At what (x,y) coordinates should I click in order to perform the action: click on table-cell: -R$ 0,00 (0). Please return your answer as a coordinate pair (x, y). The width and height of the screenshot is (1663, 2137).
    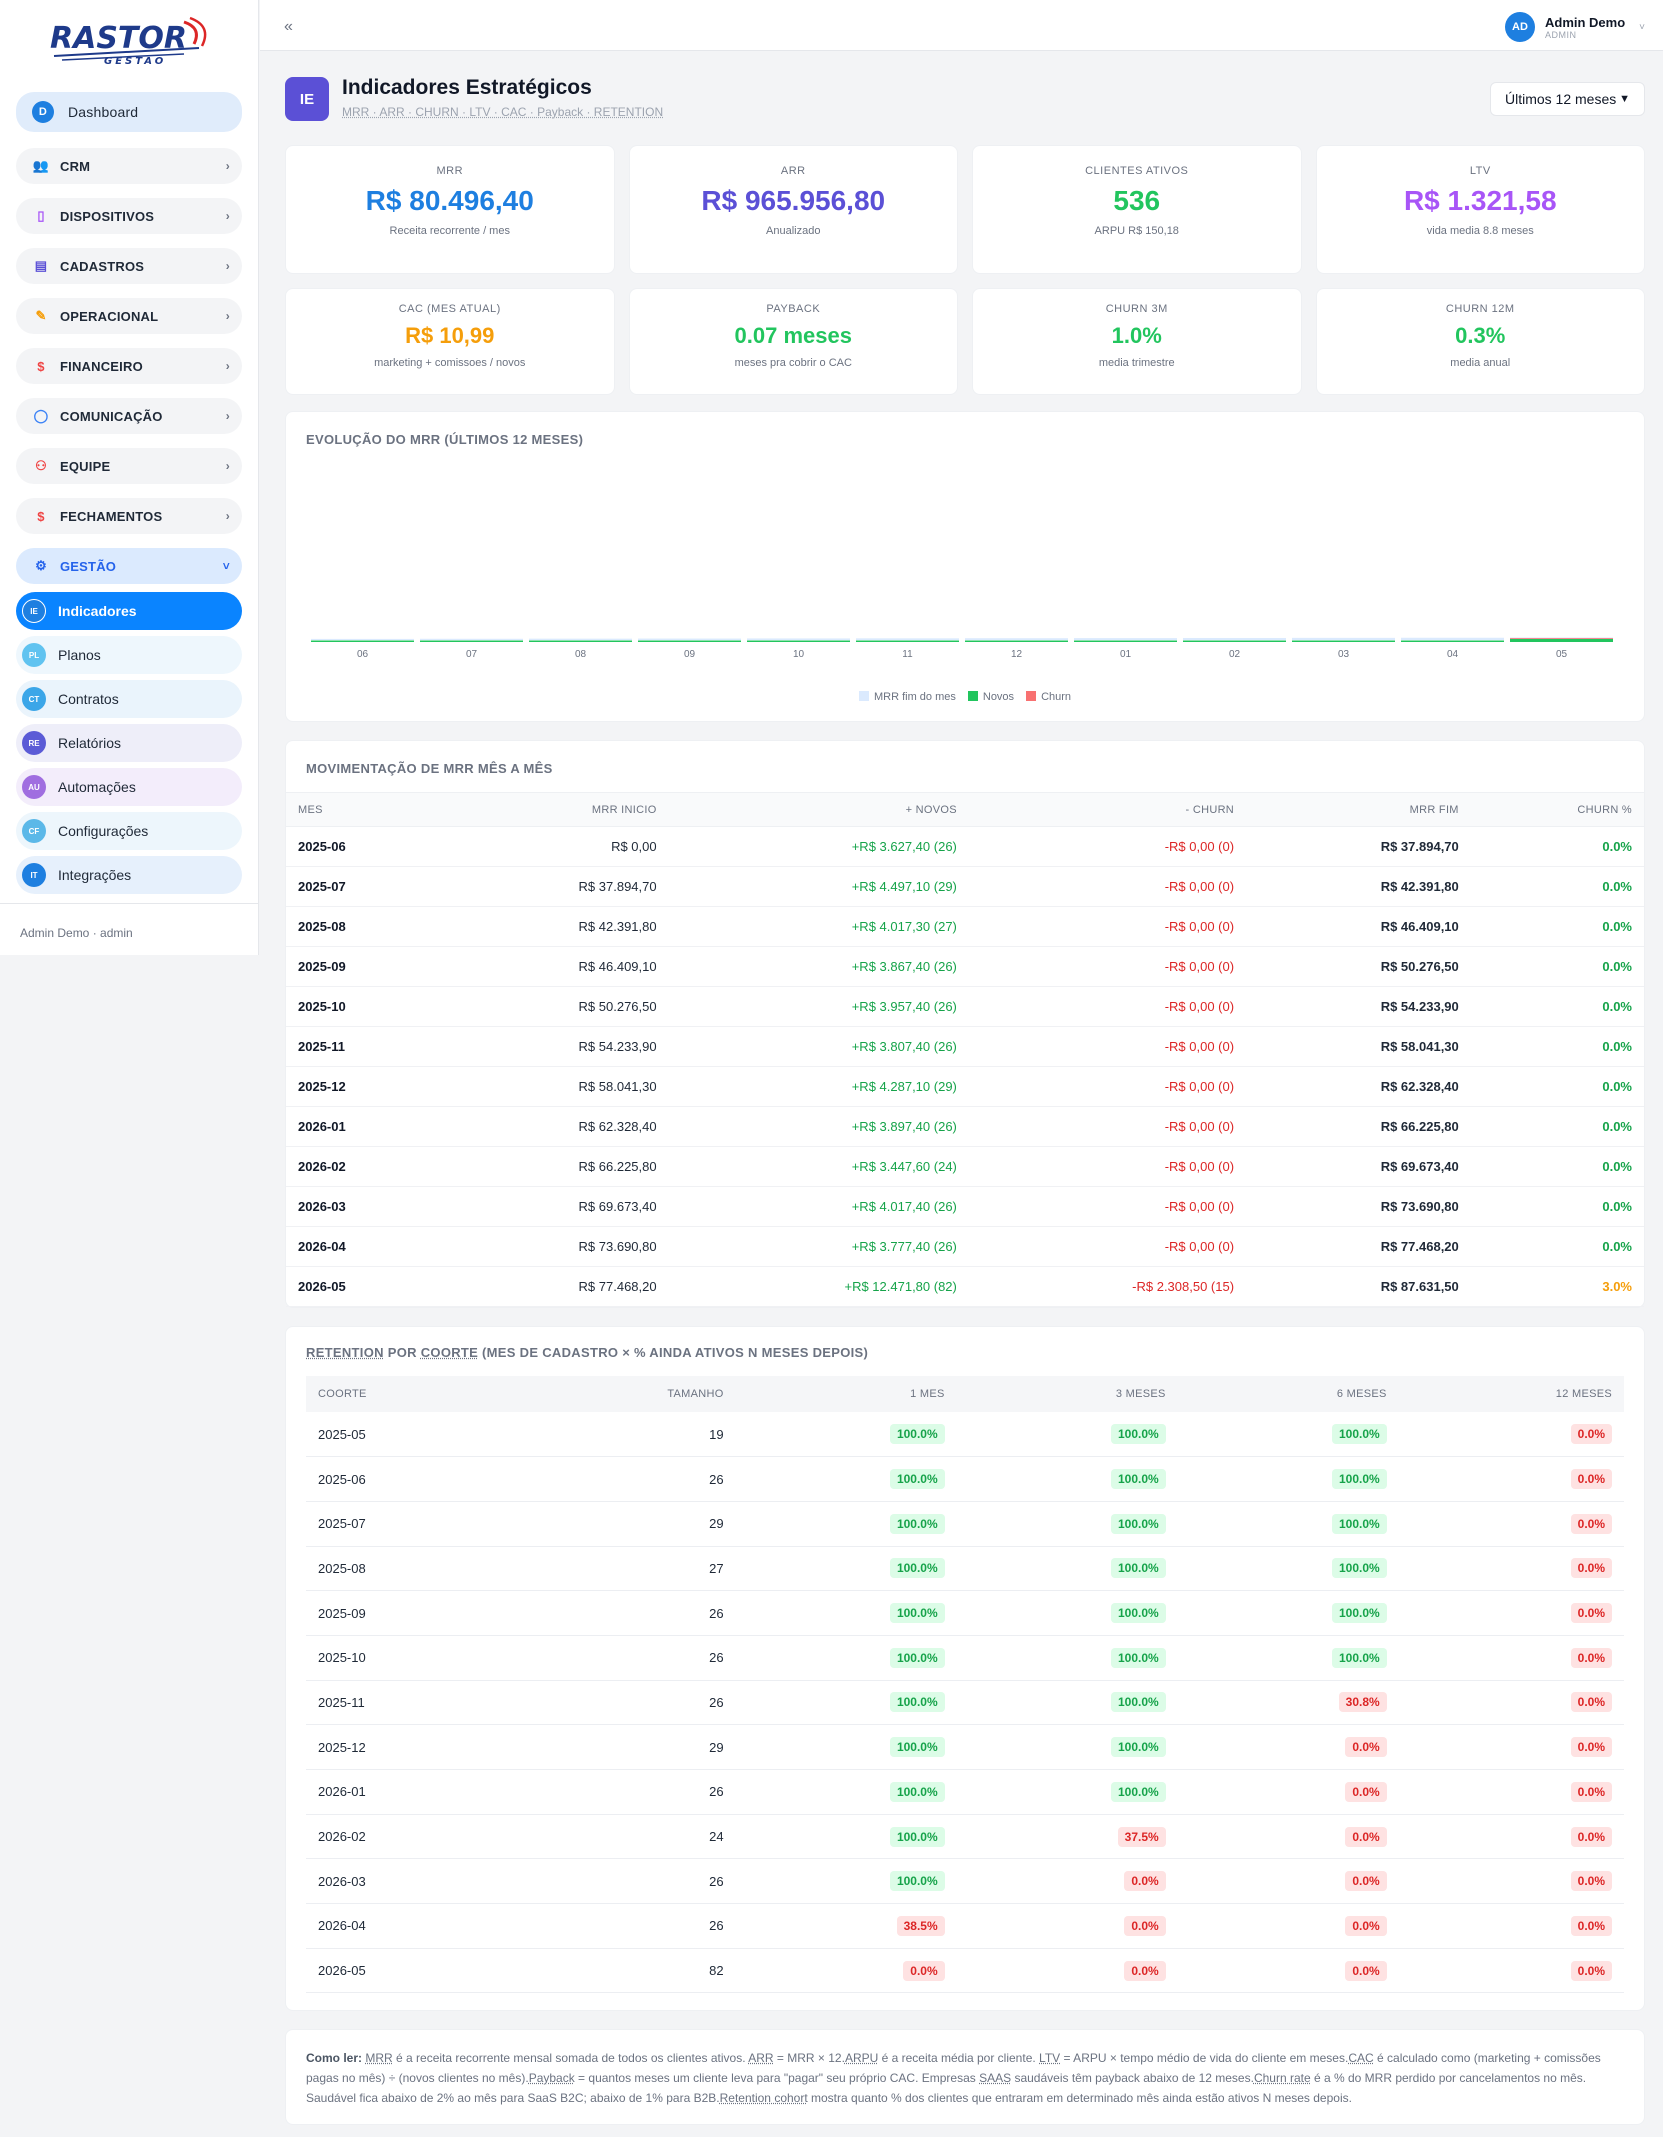
    Looking at the image, I should click on (1107, 846).